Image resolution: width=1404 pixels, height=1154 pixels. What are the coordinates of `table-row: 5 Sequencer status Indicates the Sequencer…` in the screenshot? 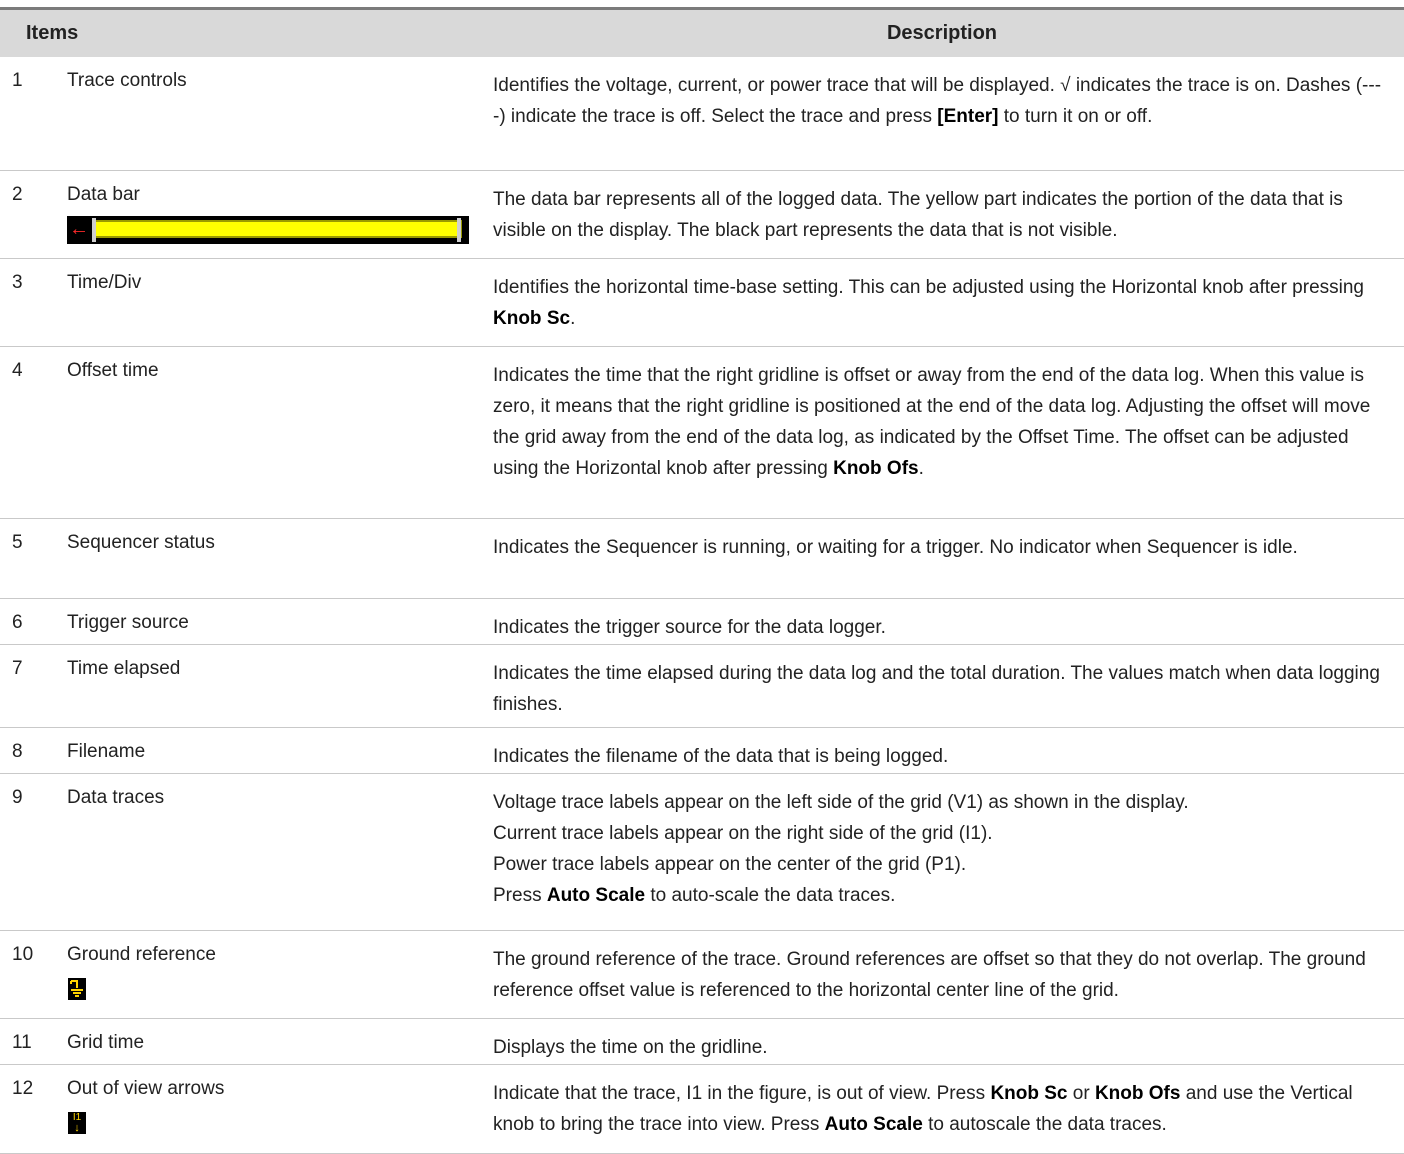 It's located at (702, 559).